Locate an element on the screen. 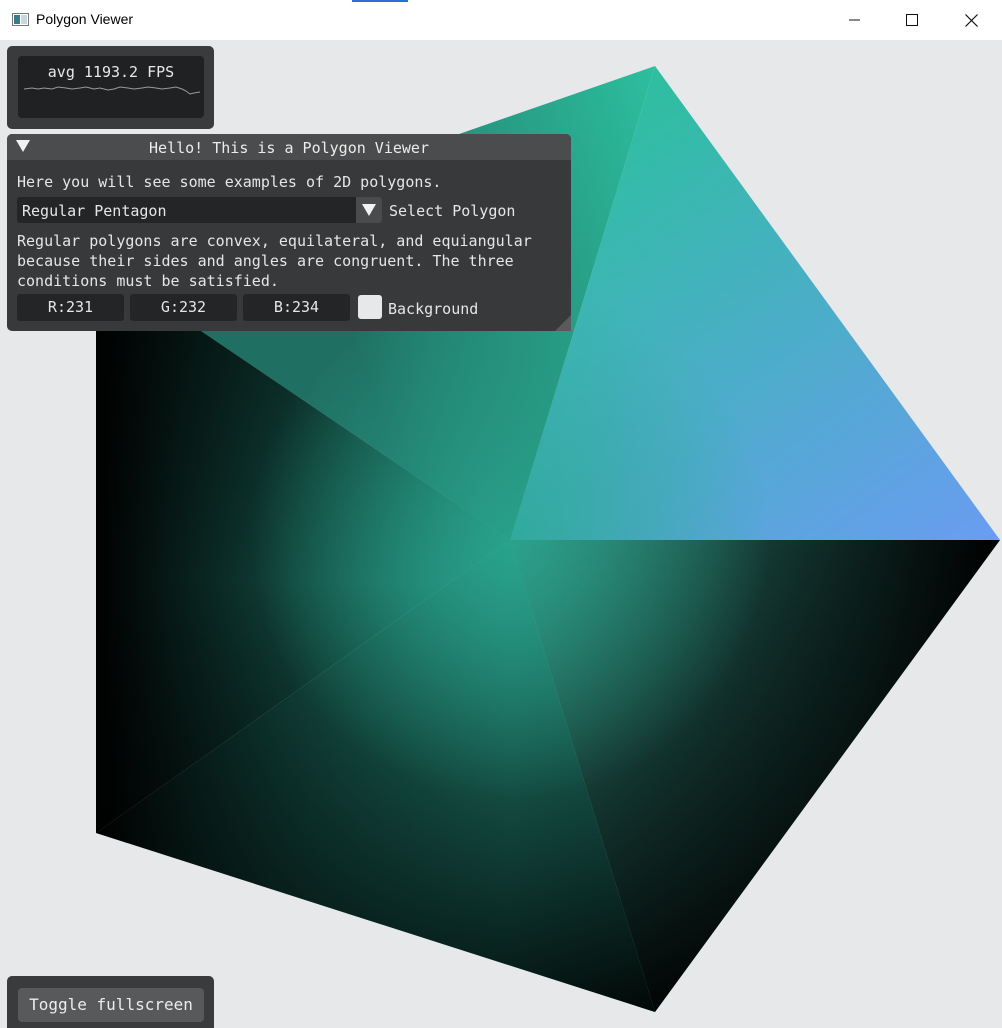 The width and height of the screenshot is (1002, 1028). background-color-swatch is located at coordinates (370, 307).